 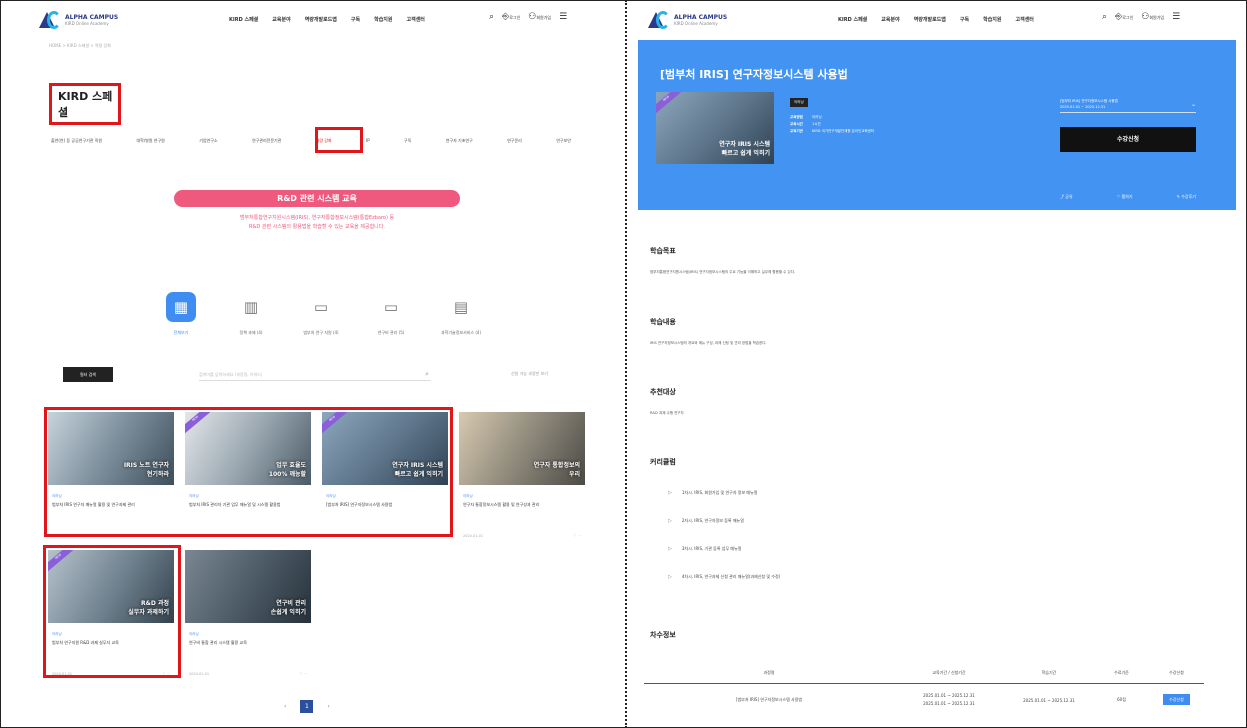 What do you see at coordinates (1193, 104) in the screenshot?
I see `chevron-down-icon: ⌄` at bounding box center [1193, 104].